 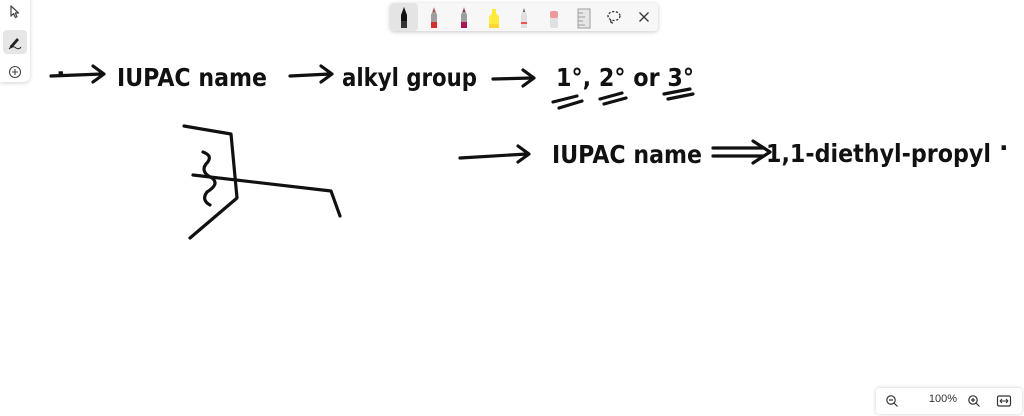 I want to click on zoom-out-icon, so click(x=892, y=401).